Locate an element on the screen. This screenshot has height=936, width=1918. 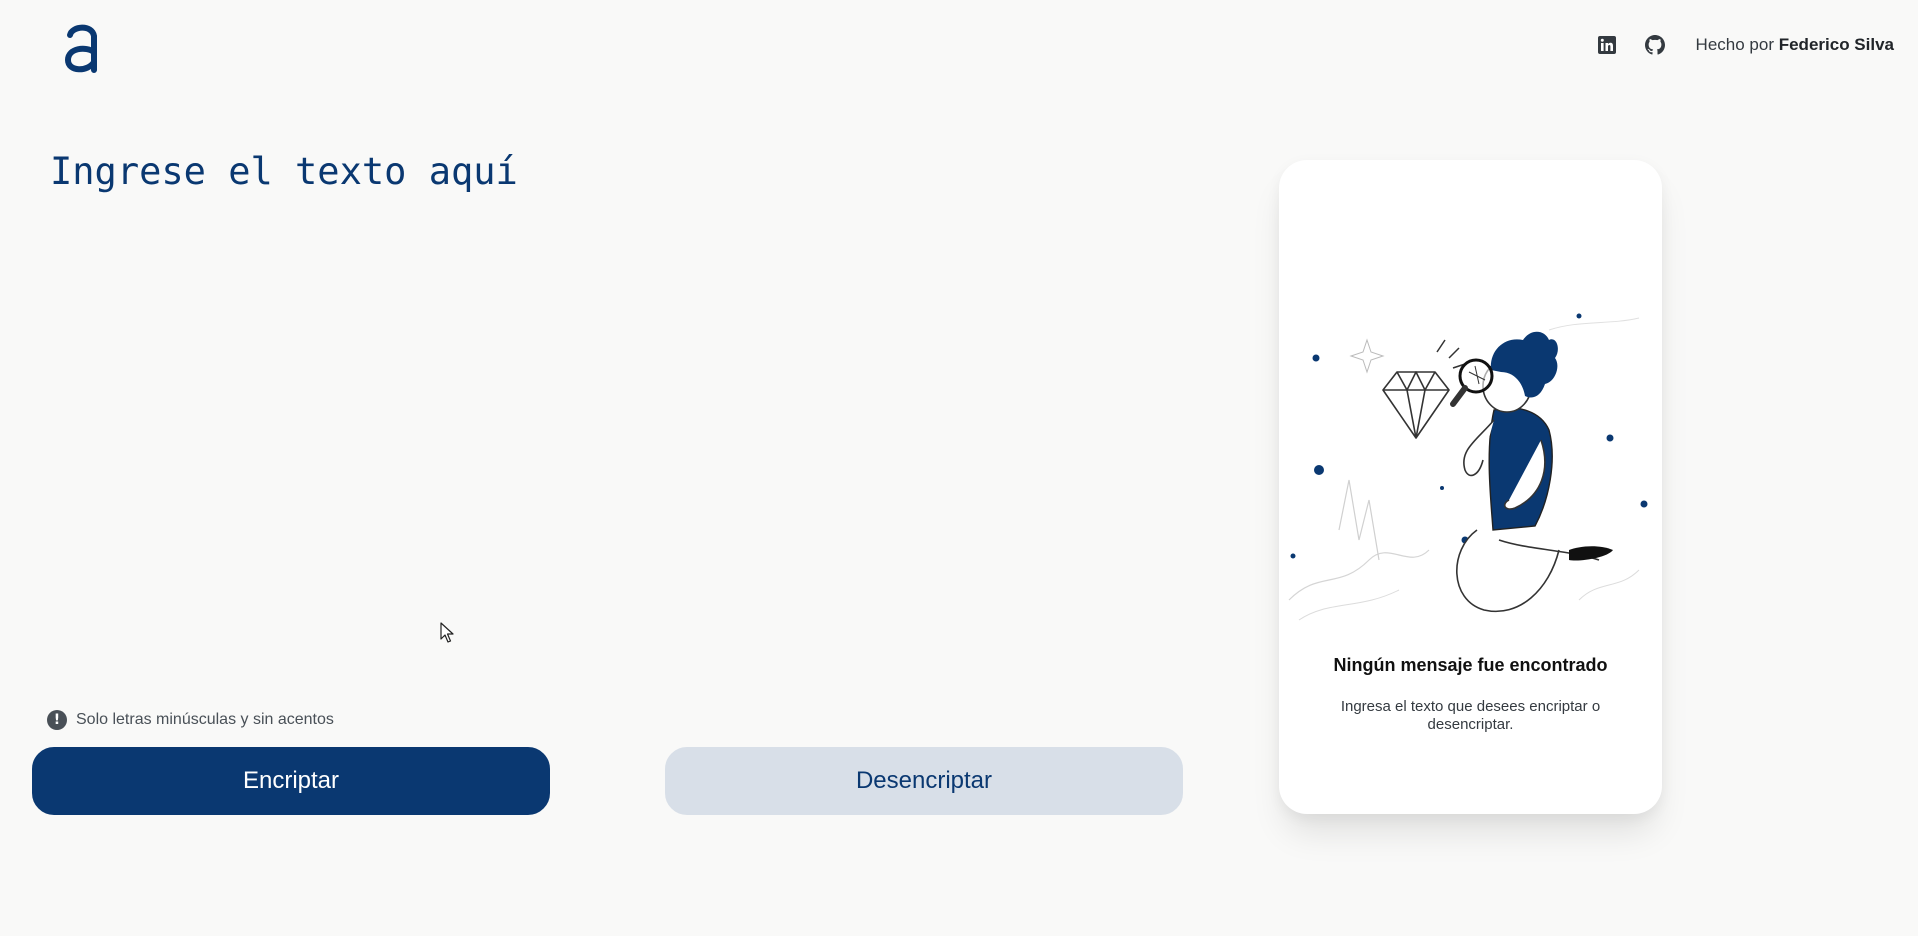
author-name: Federico Silva is located at coordinates (1836, 44).